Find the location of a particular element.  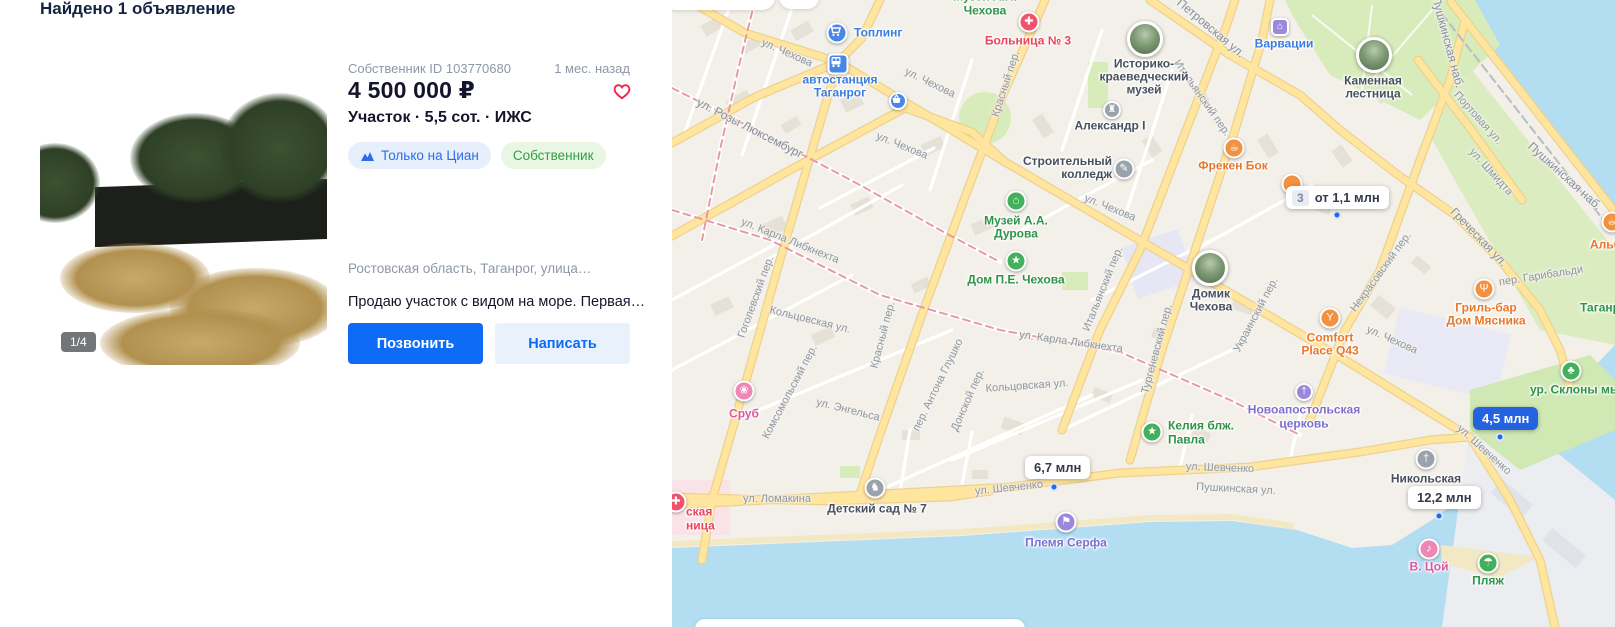

poi-label-chekhov-house: Дом П.Е. Чехова is located at coordinates (1016, 279).